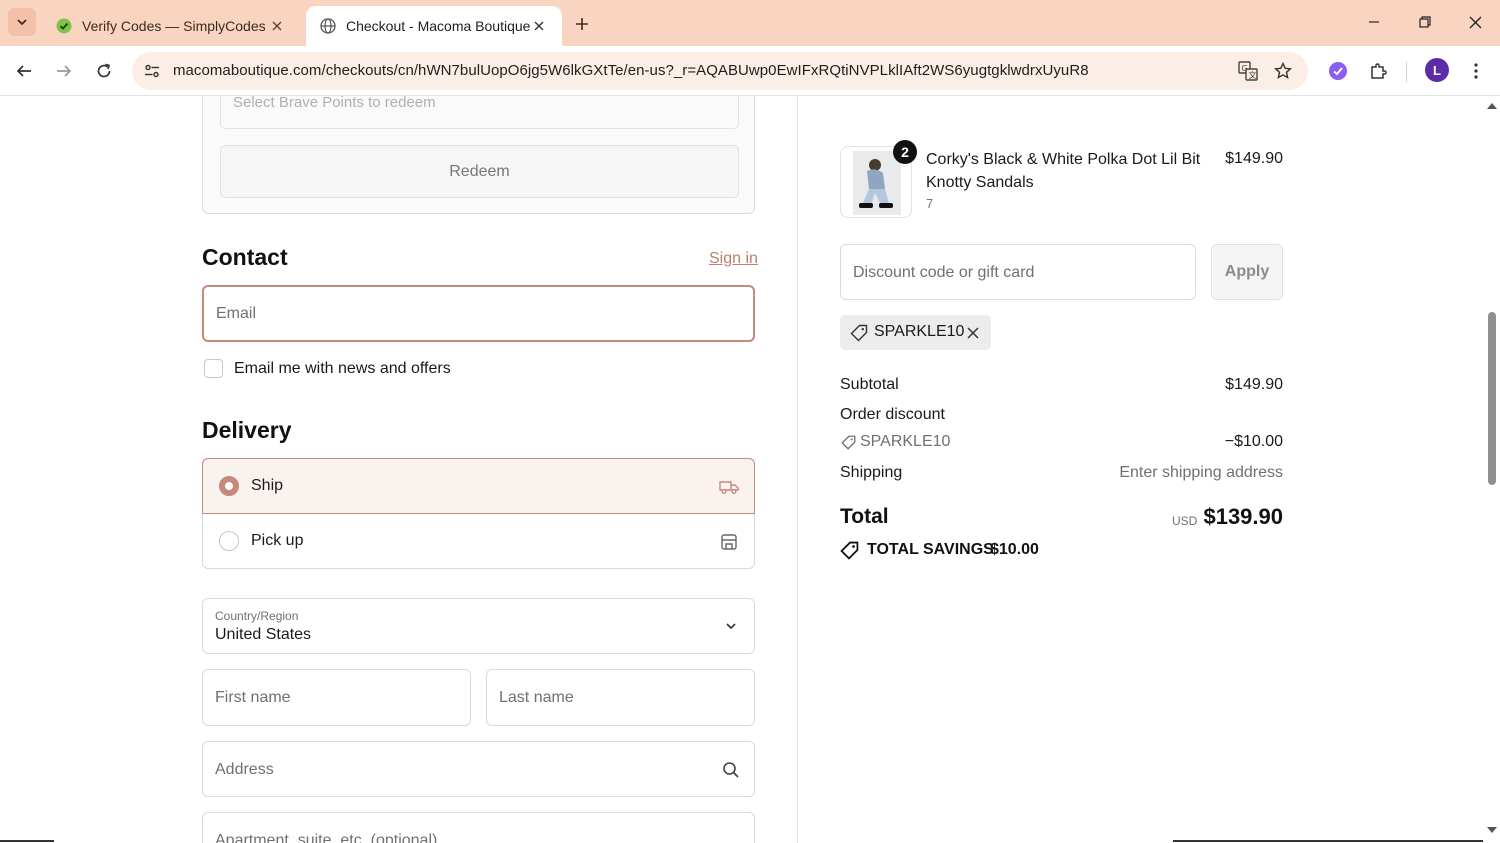  What do you see at coordinates (864, 516) in the screenshot?
I see `total-label: Total` at bounding box center [864, 516].